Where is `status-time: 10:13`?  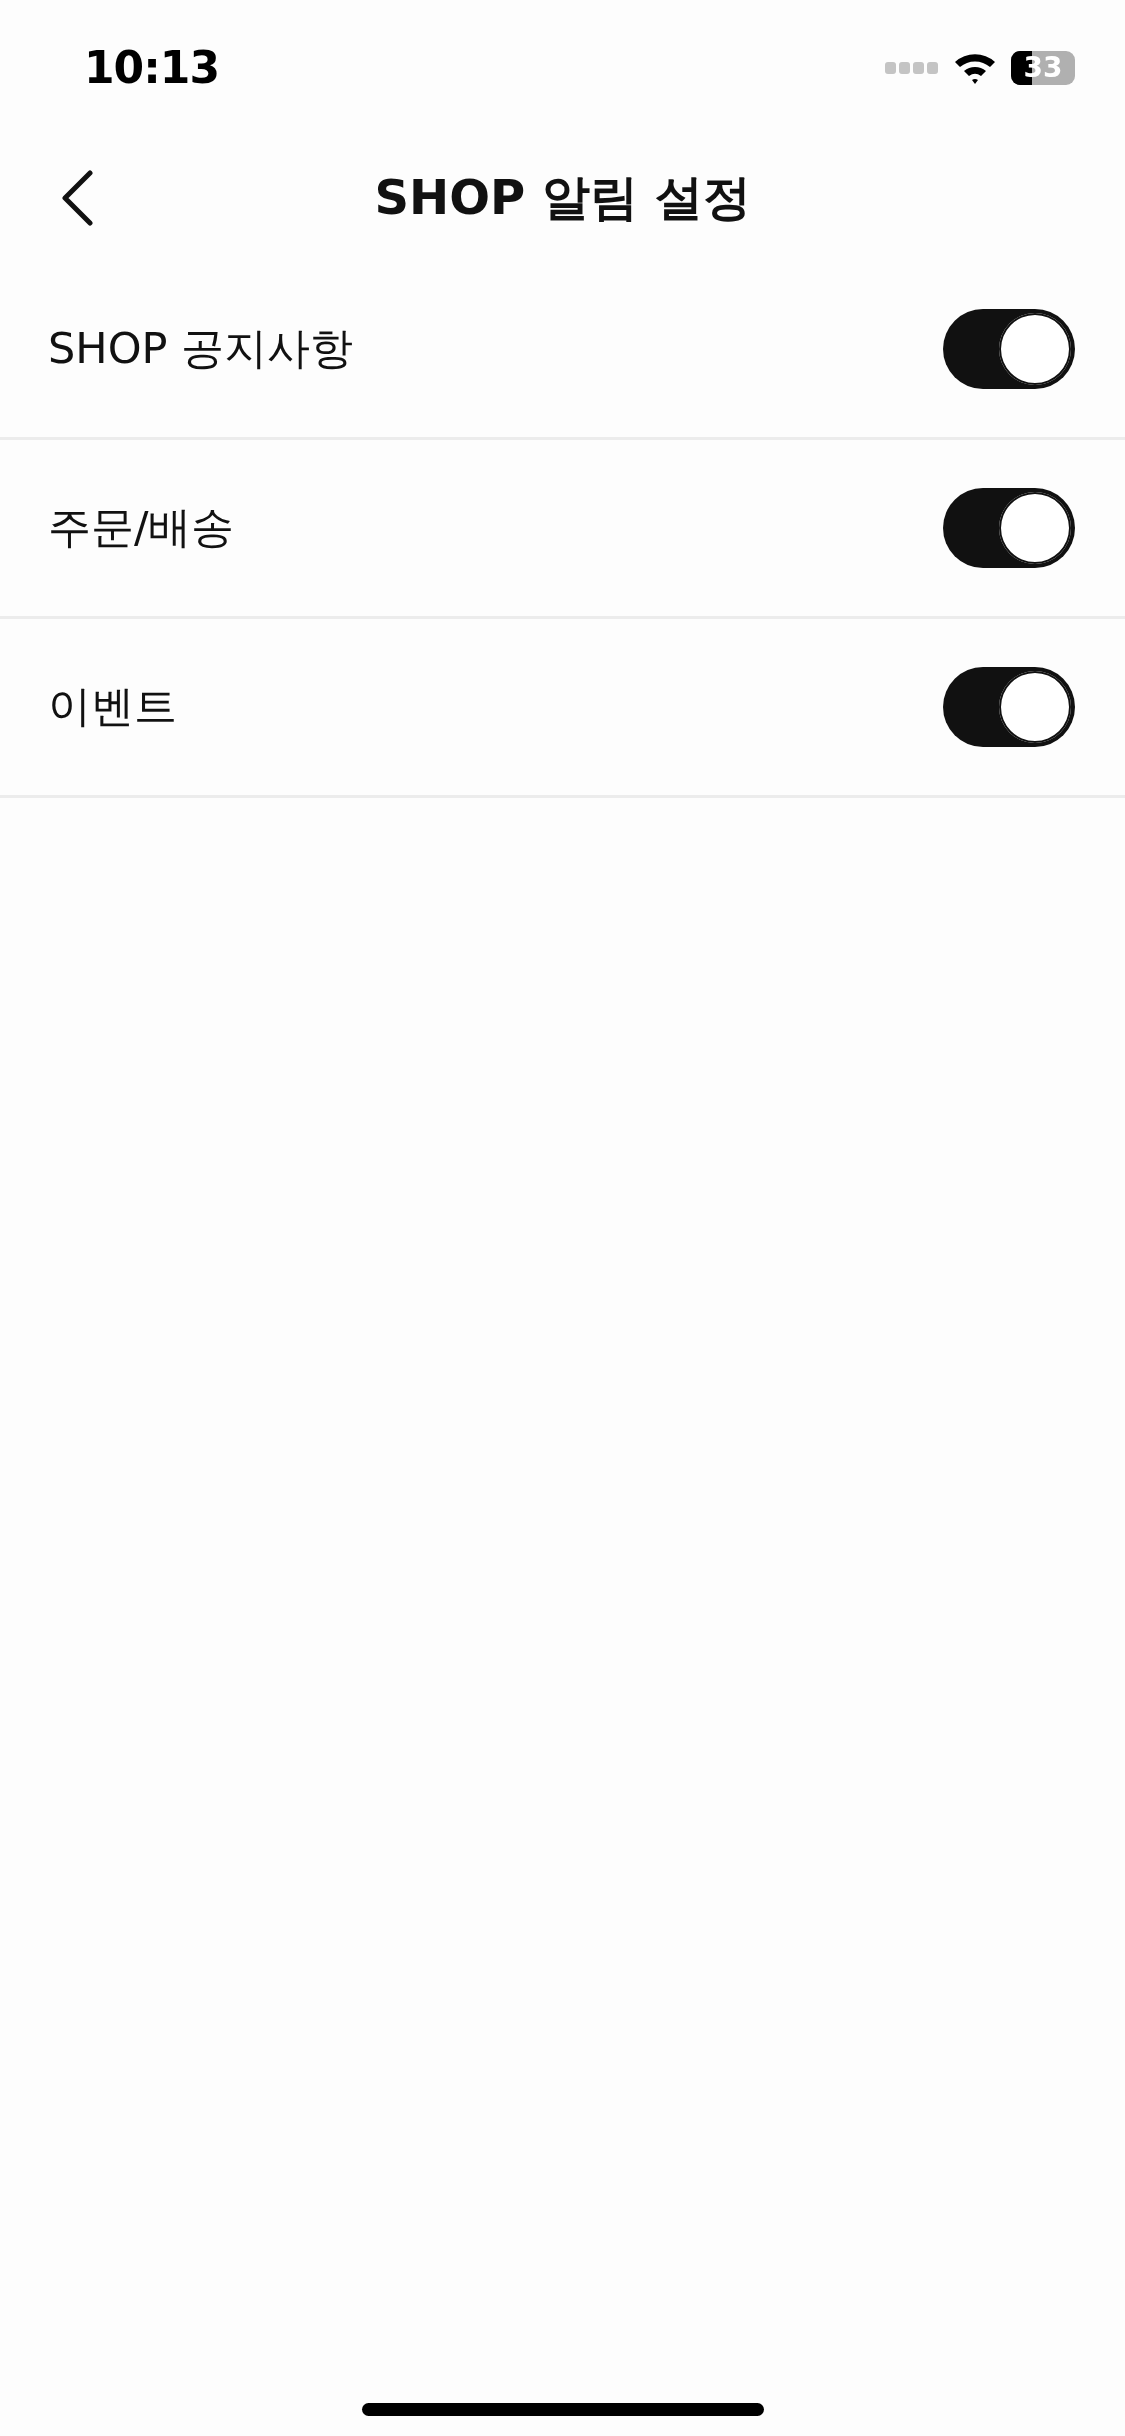
status-time: 10:13 is located at coordinates (152, 67).